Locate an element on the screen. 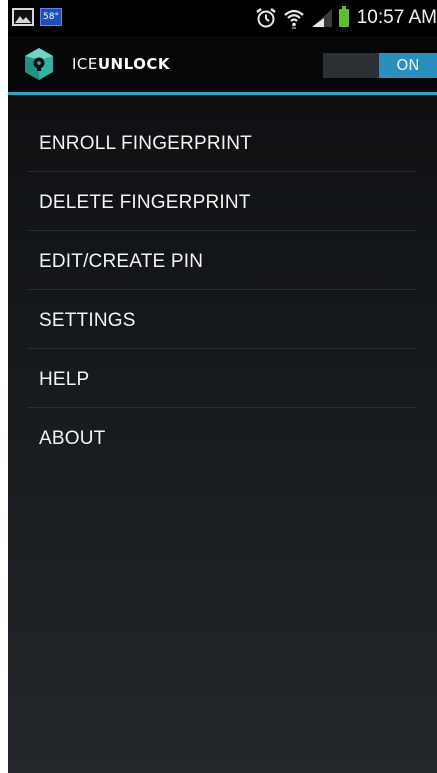 This screenshot has height=773, width=437. menu-item-delete-fingerprint: DELETE FINGERPRINT is located at coordinates (222, 201).